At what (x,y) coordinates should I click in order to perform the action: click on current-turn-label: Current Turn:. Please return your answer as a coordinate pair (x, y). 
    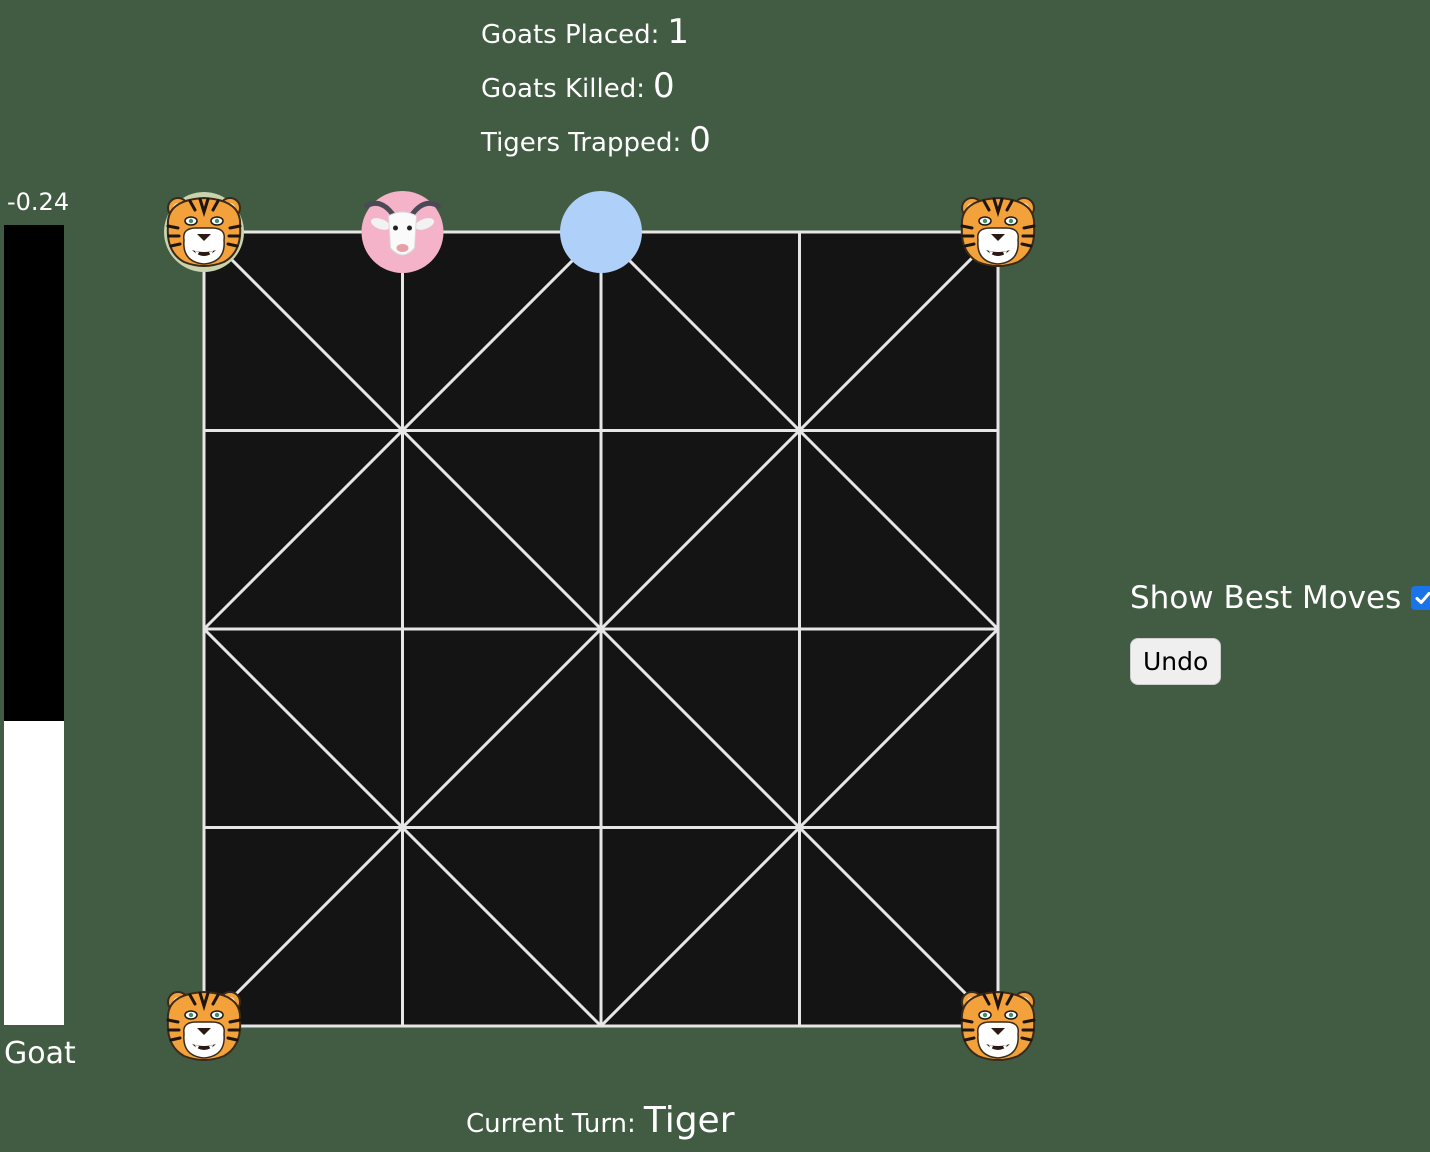
    Looking at the image, I should click on (551, 1124).